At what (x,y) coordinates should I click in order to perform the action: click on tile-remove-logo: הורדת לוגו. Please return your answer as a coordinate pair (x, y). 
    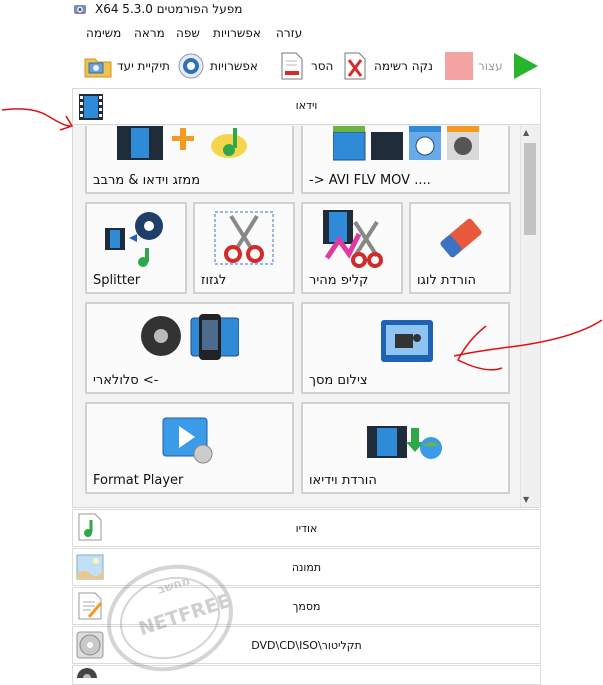
    Looking at the image, I should click on (460, 248).